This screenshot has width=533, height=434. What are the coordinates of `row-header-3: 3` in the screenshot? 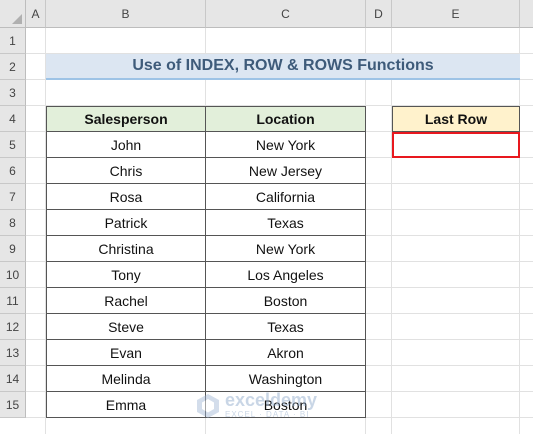 It's located at (13, 93).